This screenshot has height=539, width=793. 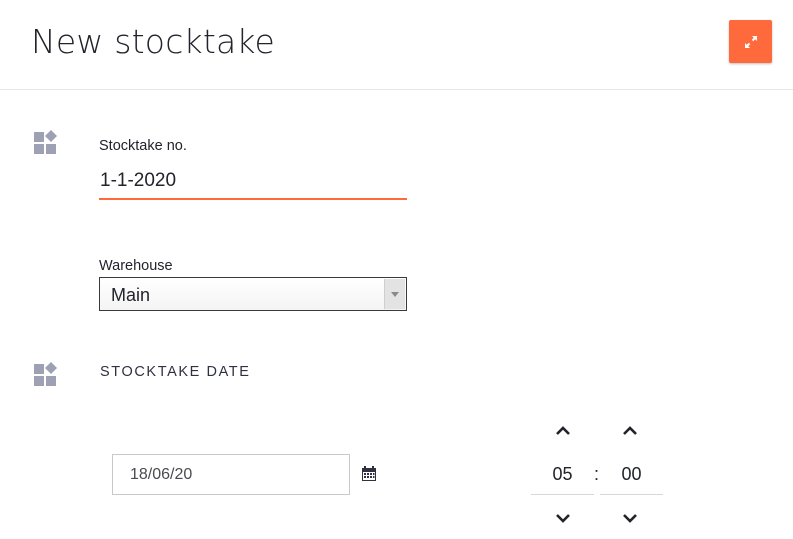 What do you see at coordinates (631, 475) in the screenshot?
I see `minutes-input` at bounding box center [631, 475].